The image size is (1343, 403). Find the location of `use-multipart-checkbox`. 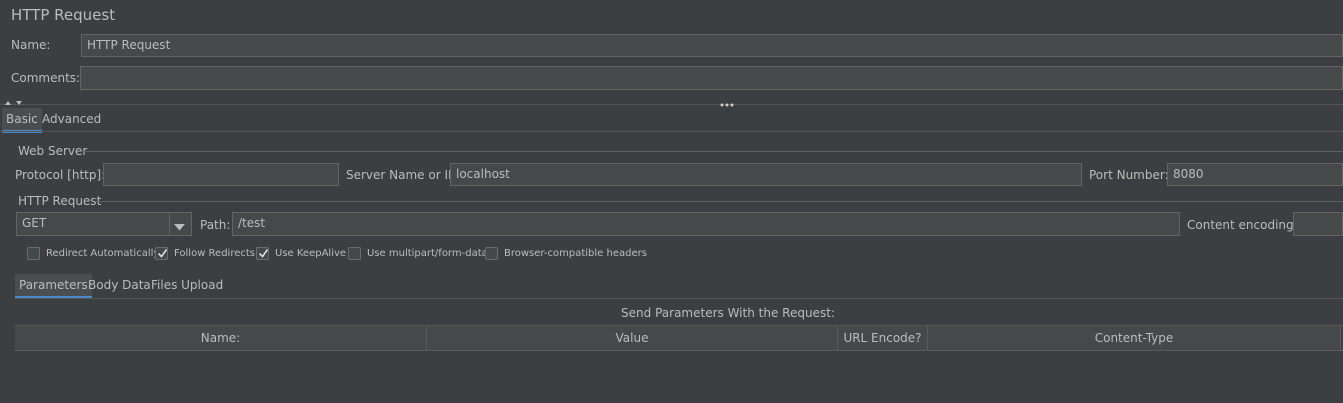

use-multipart-checkbox is located at coordinates (354, 253).